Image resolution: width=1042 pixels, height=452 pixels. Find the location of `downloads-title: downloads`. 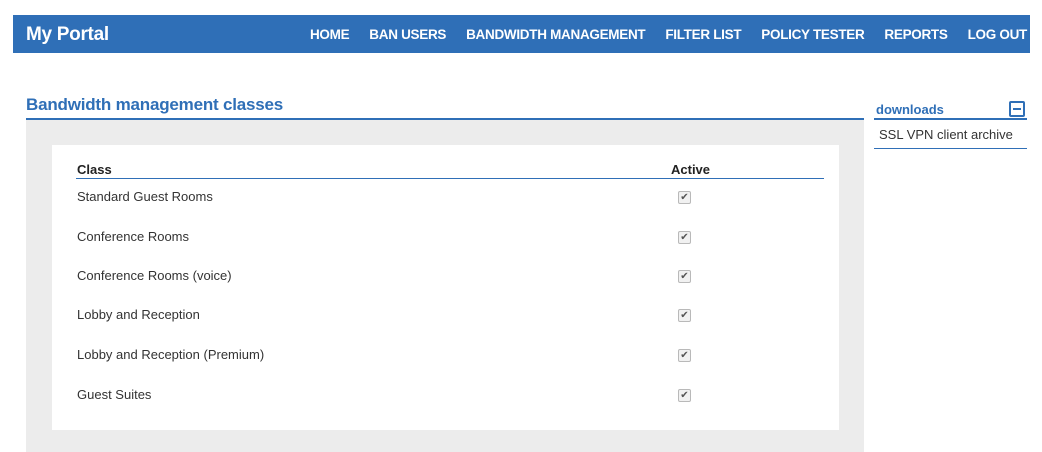

downloads-title: downloads is located at coordinates (910, 109).